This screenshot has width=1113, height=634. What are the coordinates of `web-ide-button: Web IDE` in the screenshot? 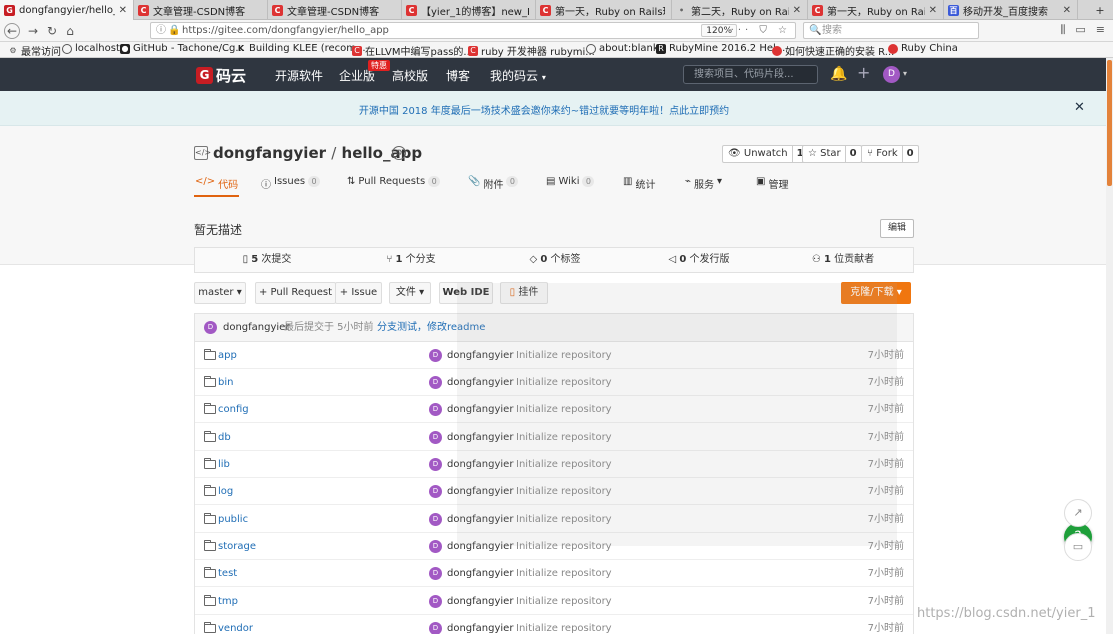 It's located at (466, 293).